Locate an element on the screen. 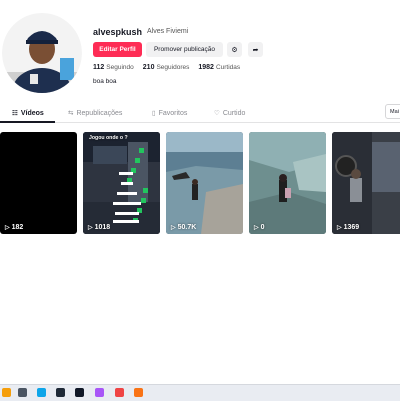 The height and width of the screenshot is (401, 400). active-tab-indicator is located at coordinates (27, 122).